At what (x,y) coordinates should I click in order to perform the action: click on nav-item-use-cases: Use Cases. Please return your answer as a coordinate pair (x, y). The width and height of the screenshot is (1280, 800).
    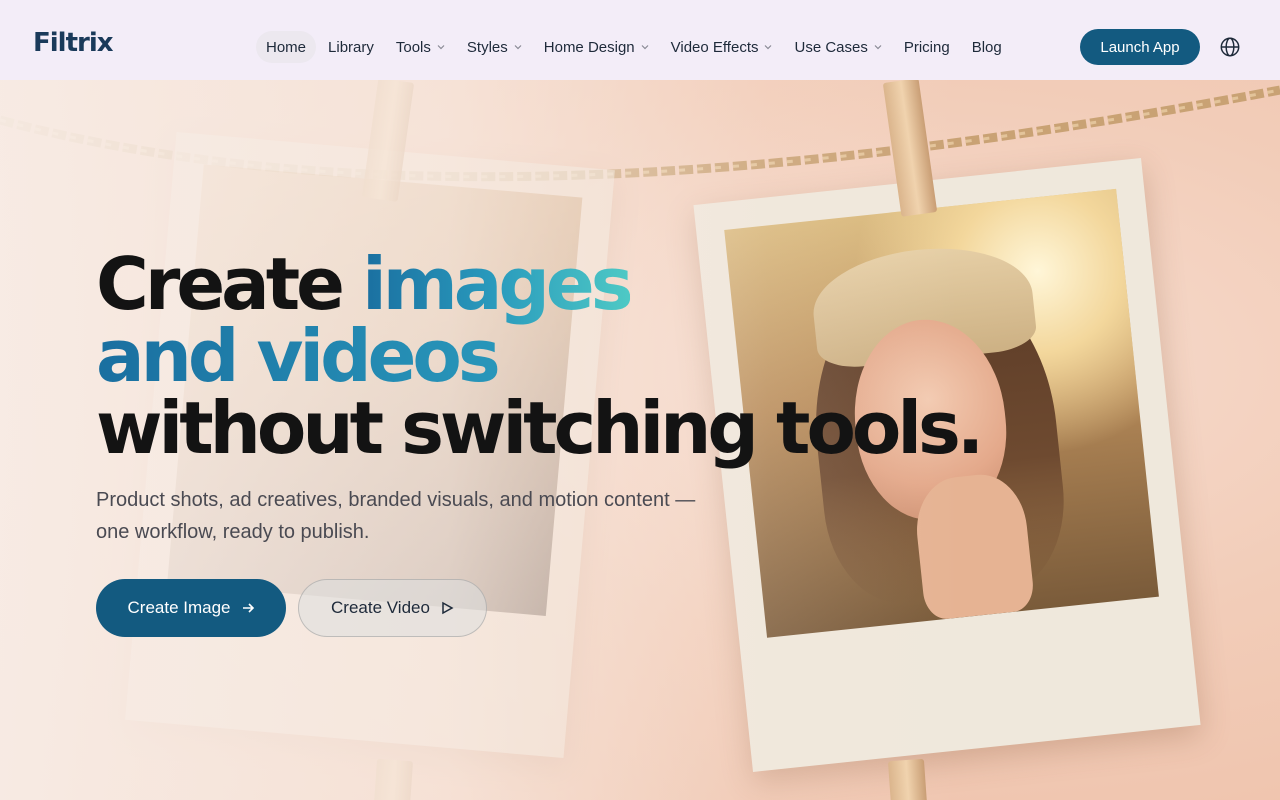
    Looking at the image, I should click on (837, 47).